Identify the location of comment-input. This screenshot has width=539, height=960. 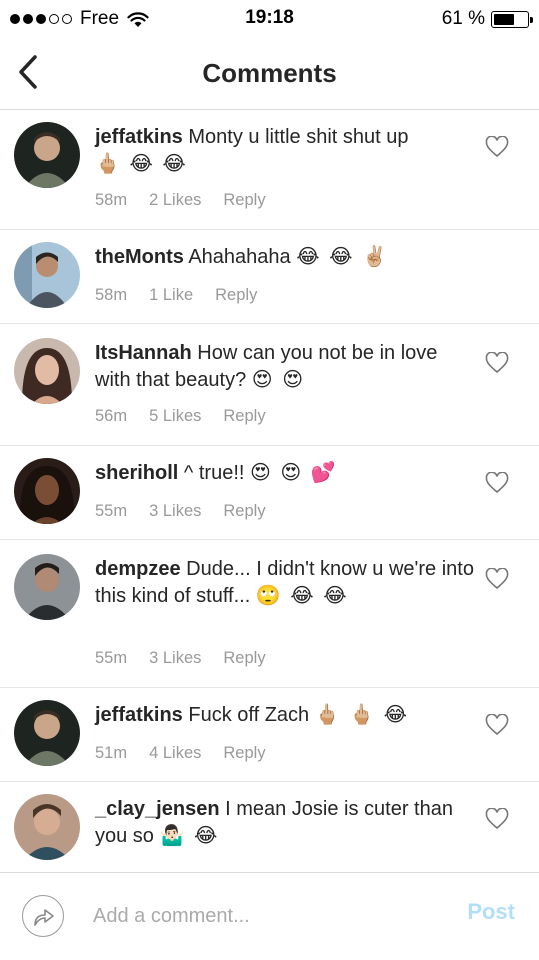
(263, 916).